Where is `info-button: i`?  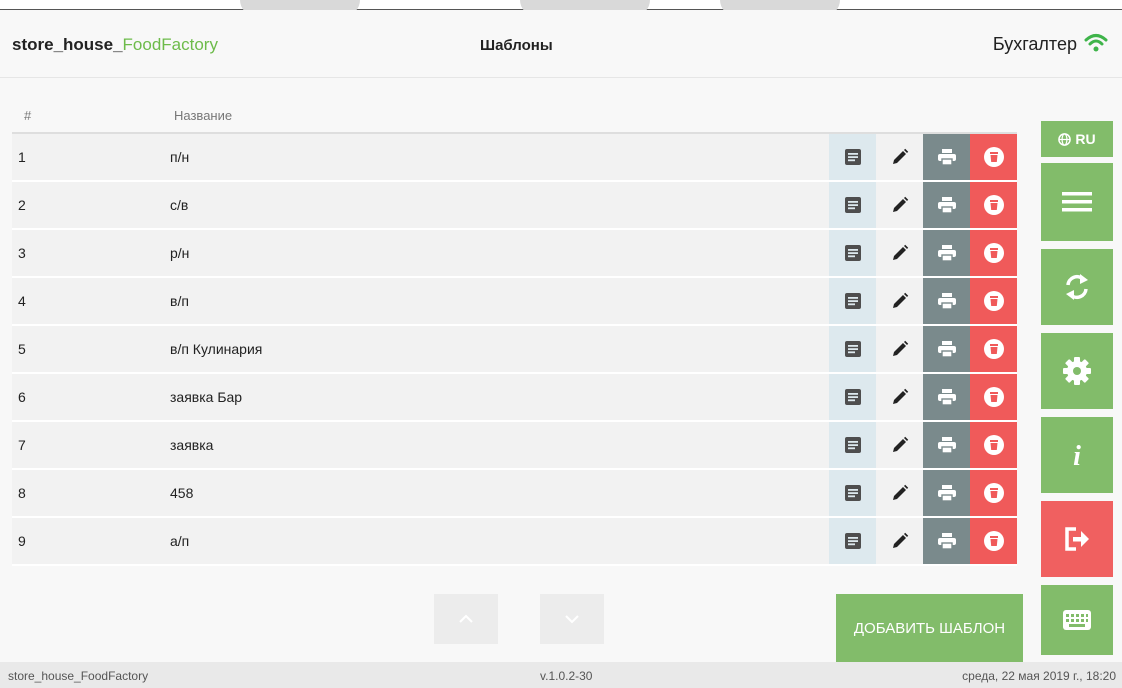 info-button: i is located at coordinates (1077, 455).